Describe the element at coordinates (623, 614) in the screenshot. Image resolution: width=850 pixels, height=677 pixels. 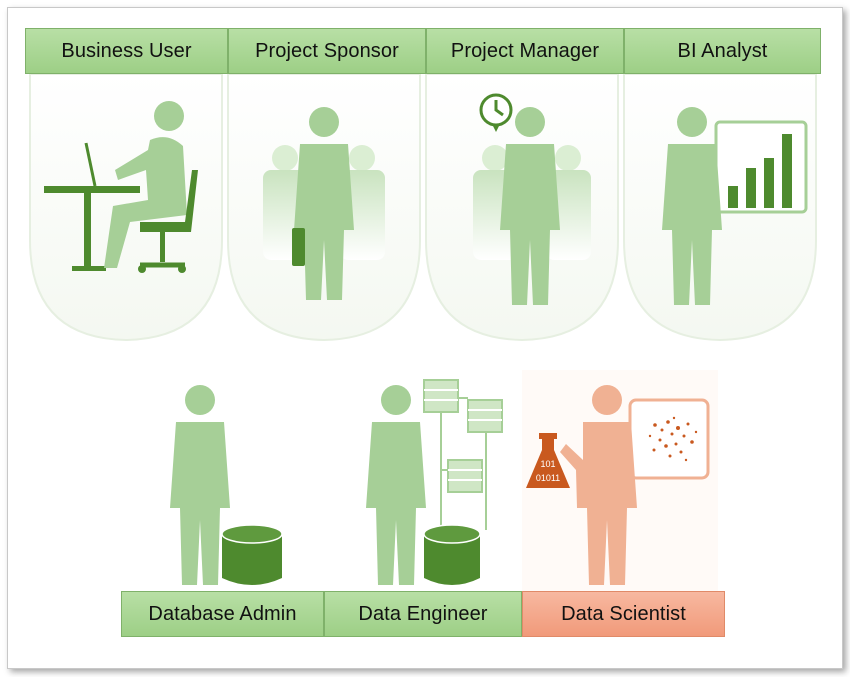
I see `label-data-scientist: Data Scientist` at that location.